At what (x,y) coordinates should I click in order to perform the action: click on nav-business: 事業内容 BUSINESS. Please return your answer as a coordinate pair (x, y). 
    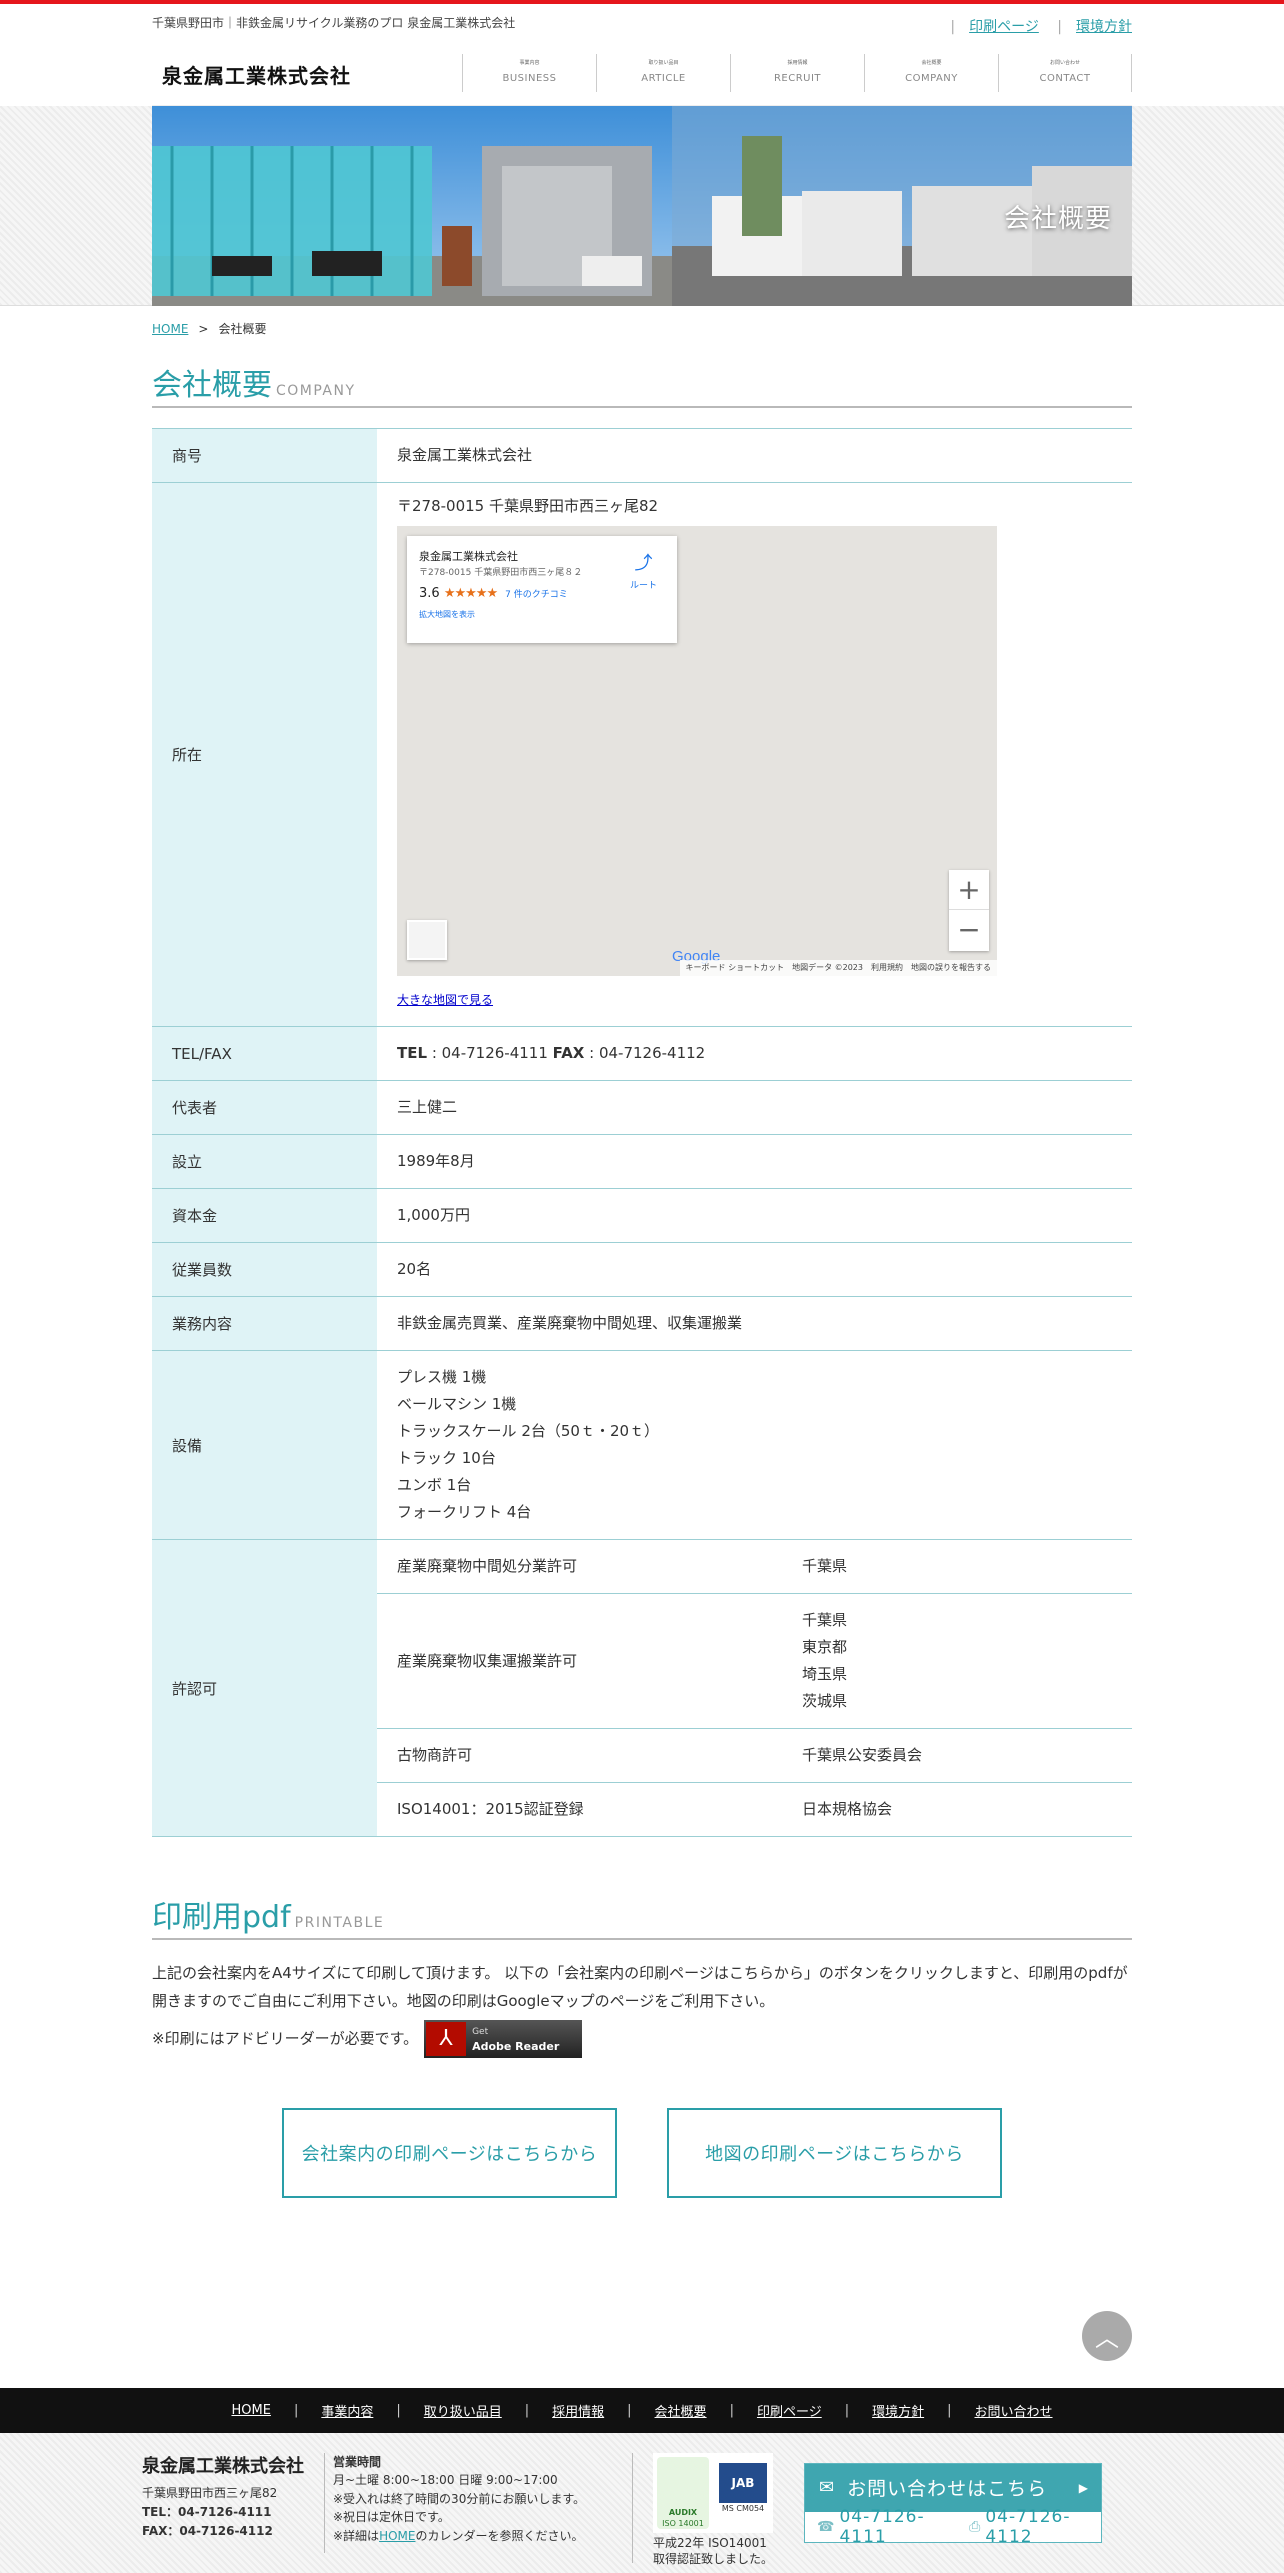
    Looking at the image, I should click on (529, 73).